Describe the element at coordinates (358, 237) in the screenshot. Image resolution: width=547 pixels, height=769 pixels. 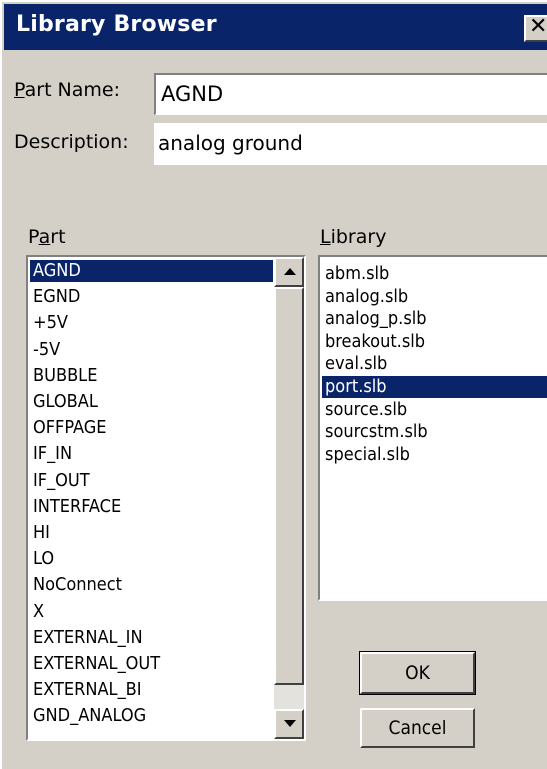
I see `library-label-rest: ibrary` at that location.